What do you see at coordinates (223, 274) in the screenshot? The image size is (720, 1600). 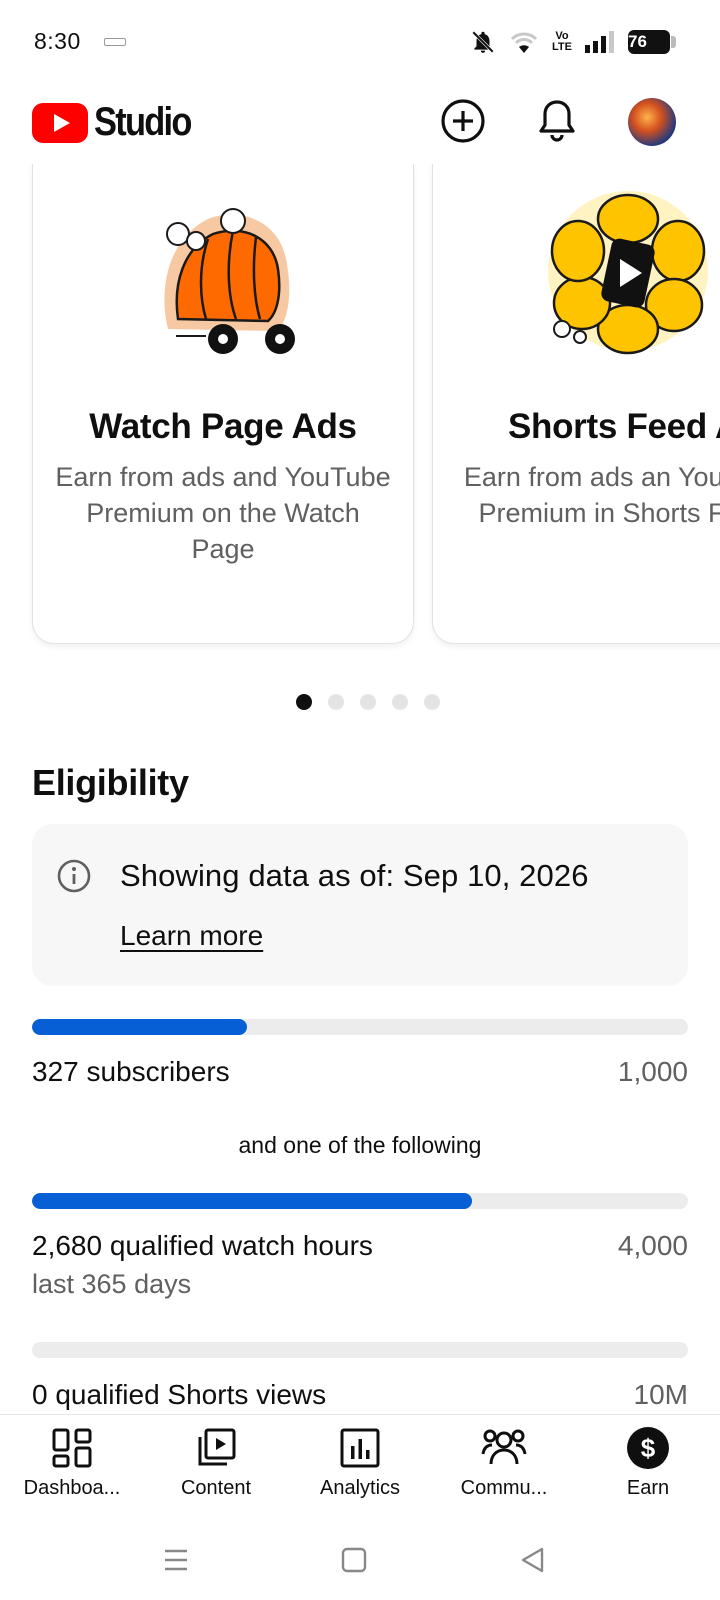 I see `orange-wagon-illustration` at bounding box center [223, 274].